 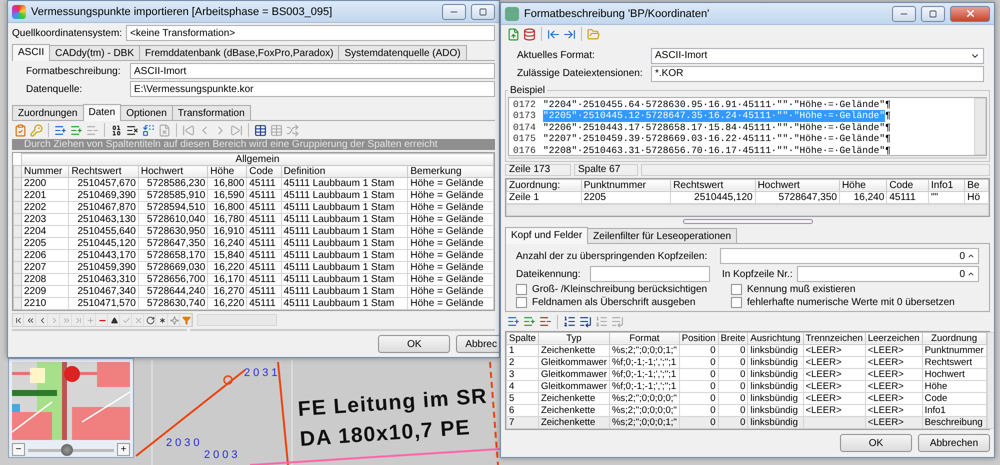 I want to click on option-checkbox: Kennung muß existieren, so click(x=855, y=290).